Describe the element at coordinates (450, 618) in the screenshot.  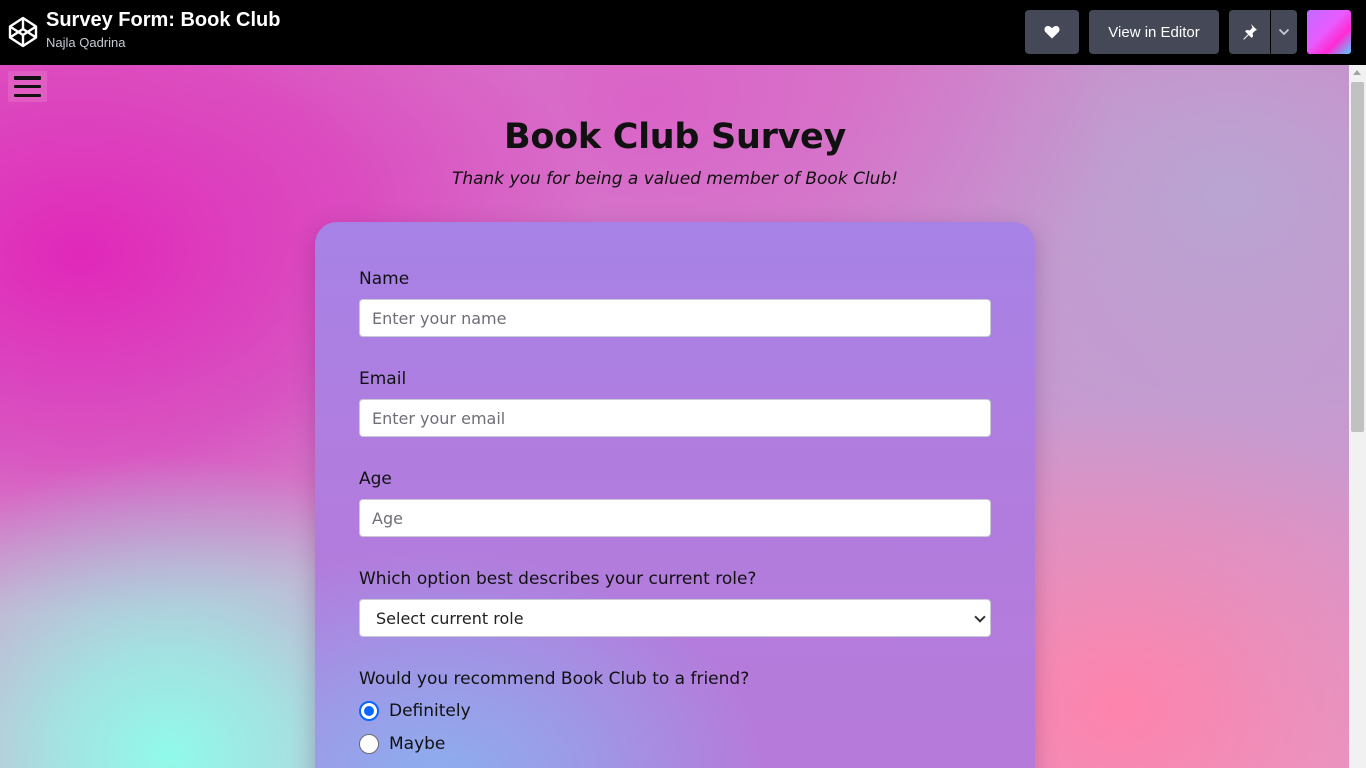
I see `role-select-value: Select current role` at that location.